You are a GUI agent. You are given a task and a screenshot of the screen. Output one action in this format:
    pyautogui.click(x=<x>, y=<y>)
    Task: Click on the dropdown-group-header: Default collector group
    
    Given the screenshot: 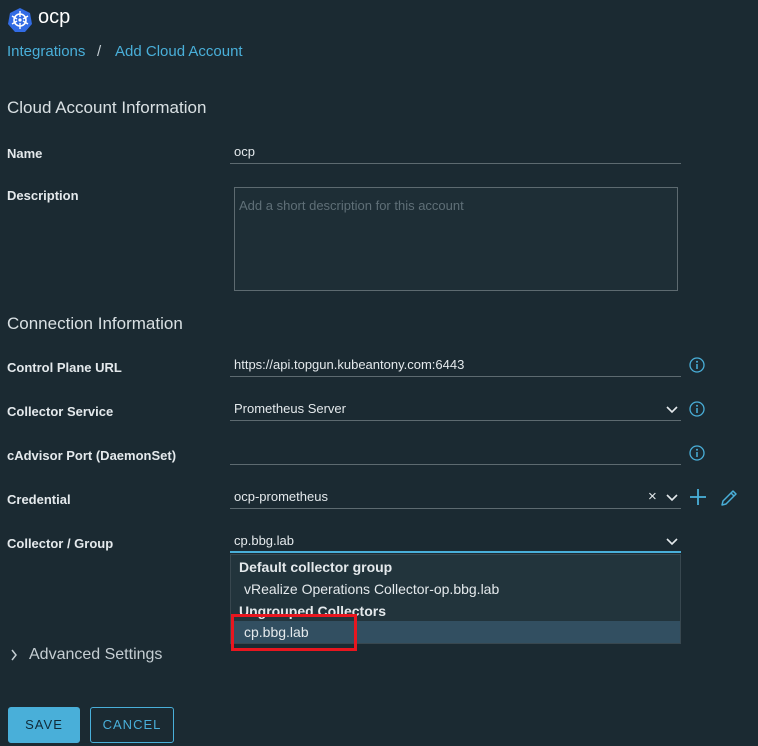 What is the action you would take?
    pyautogui.click(x=316, y=567)
    